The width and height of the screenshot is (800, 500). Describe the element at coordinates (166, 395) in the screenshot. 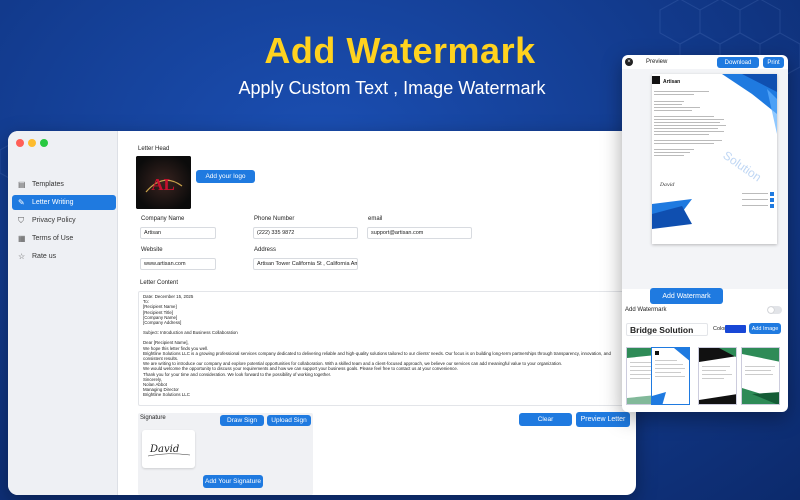

I see `letter-line: Brightline Solutions LLC` at that location.